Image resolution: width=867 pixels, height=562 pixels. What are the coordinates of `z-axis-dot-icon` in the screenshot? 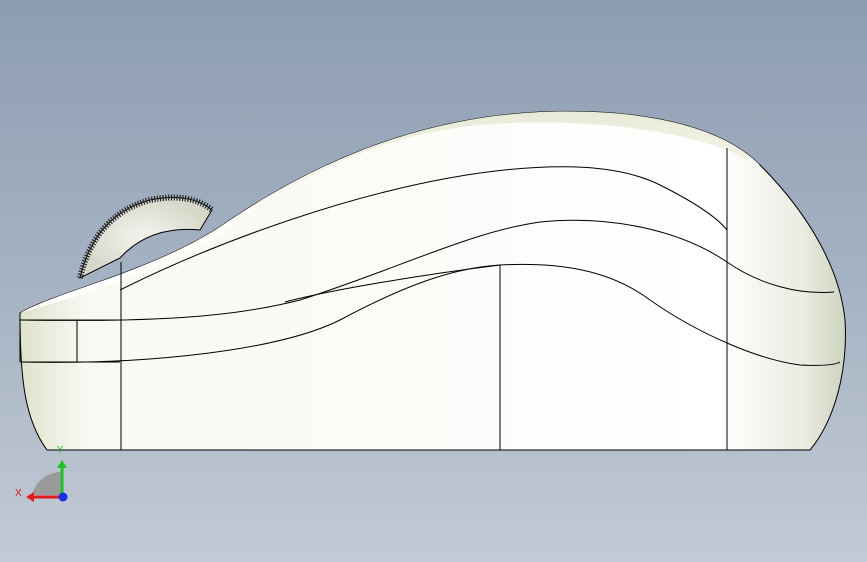 It's located at (63, 497).